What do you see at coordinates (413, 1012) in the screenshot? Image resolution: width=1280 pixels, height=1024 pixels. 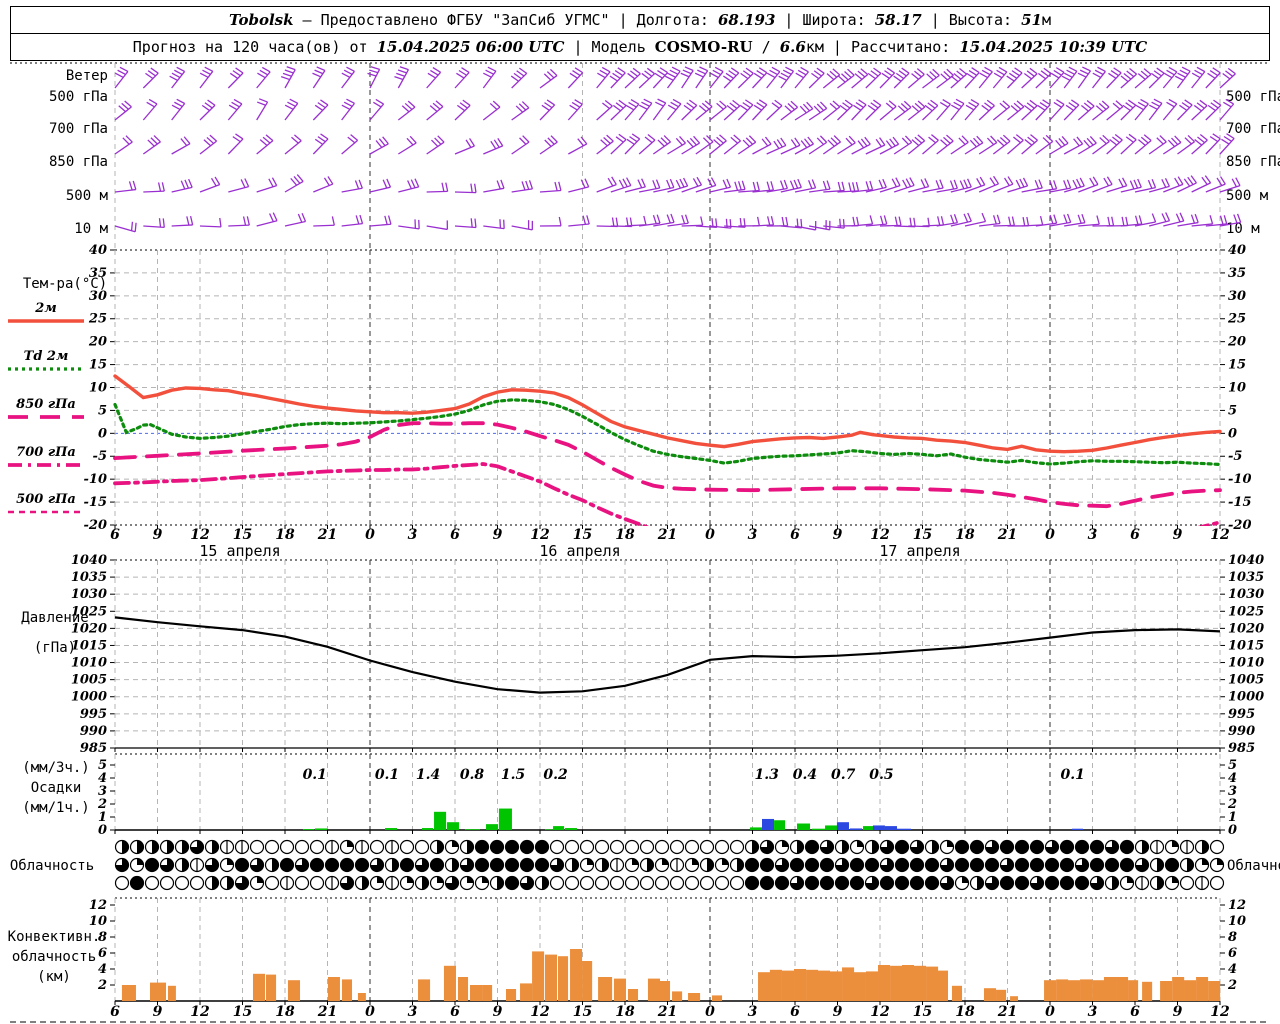 I see `hour-label: 3` at bounding box center [413, 1012].